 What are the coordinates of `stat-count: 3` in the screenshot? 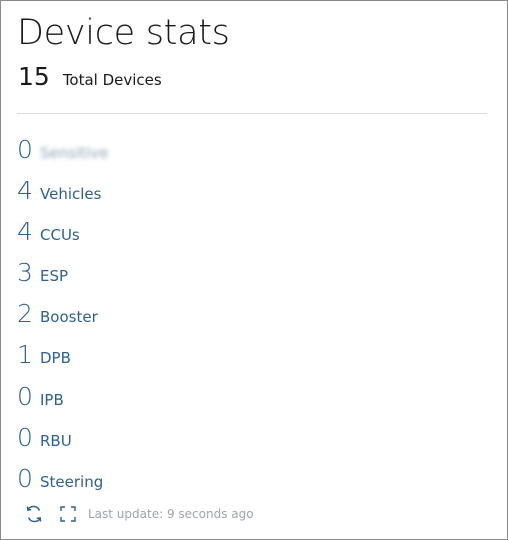 It's located at (25, 273).